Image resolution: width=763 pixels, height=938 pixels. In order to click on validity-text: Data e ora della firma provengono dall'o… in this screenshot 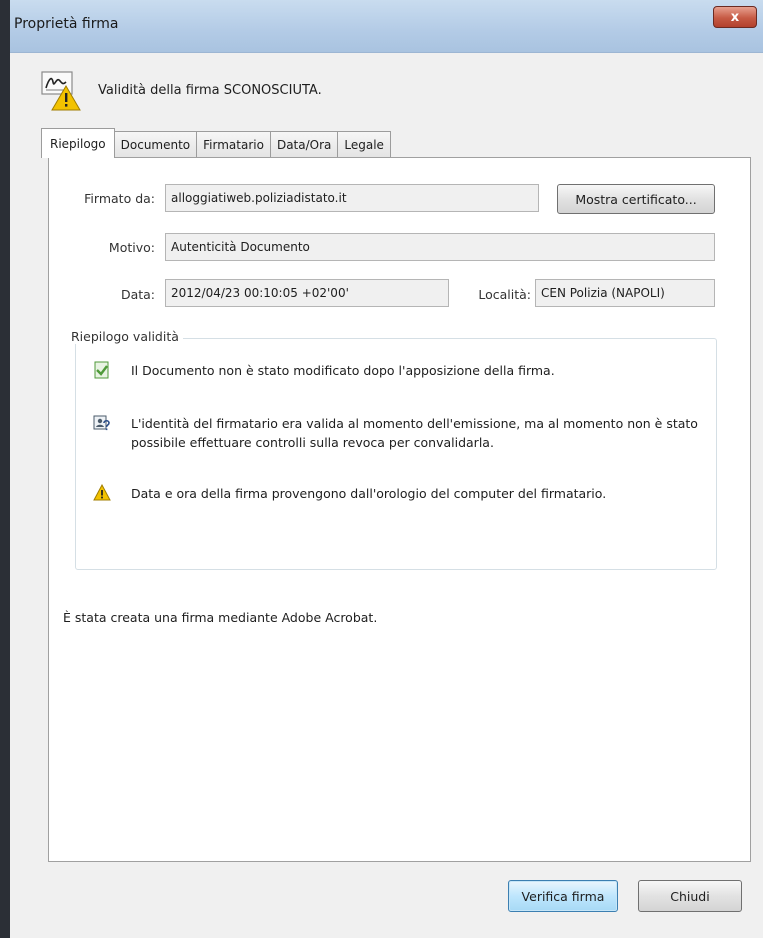, I will do `click(369, 493)`.